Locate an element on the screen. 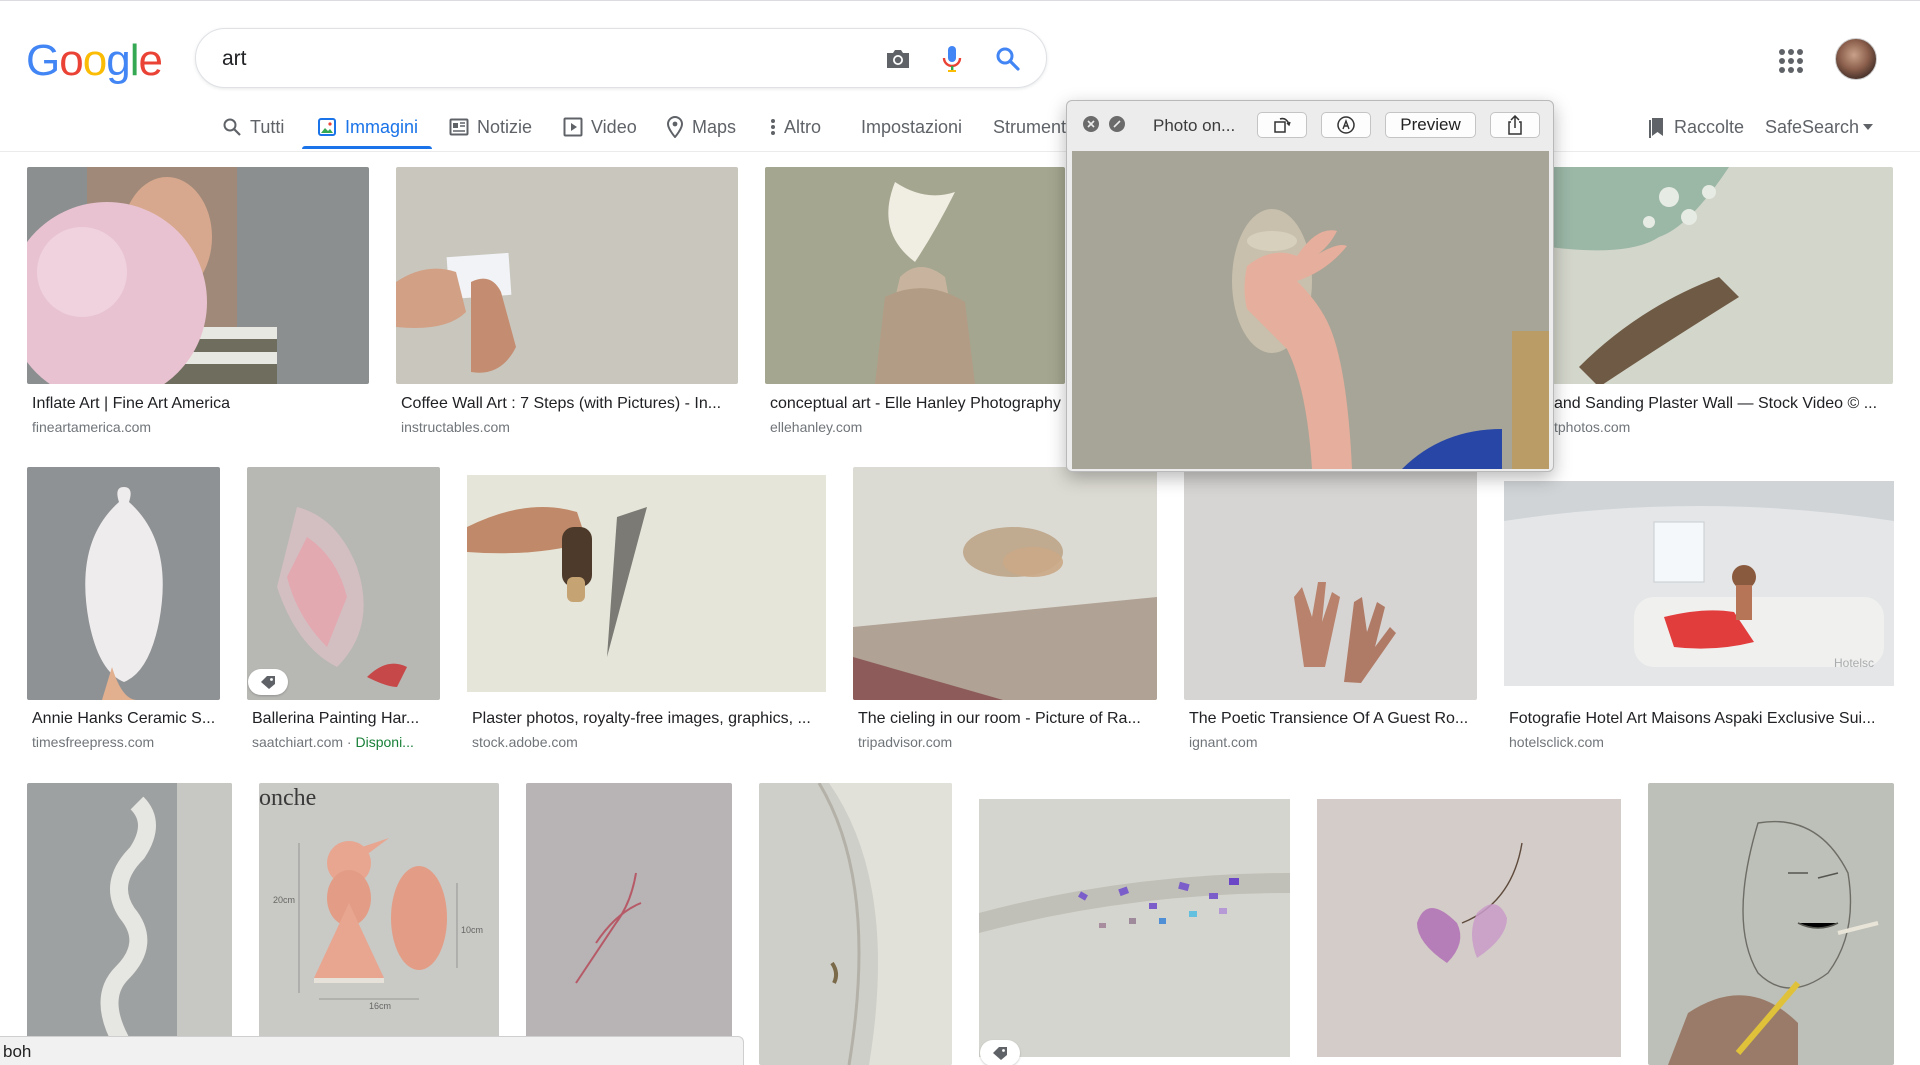  status-bar: boh is located at coordinates (372, 1050).